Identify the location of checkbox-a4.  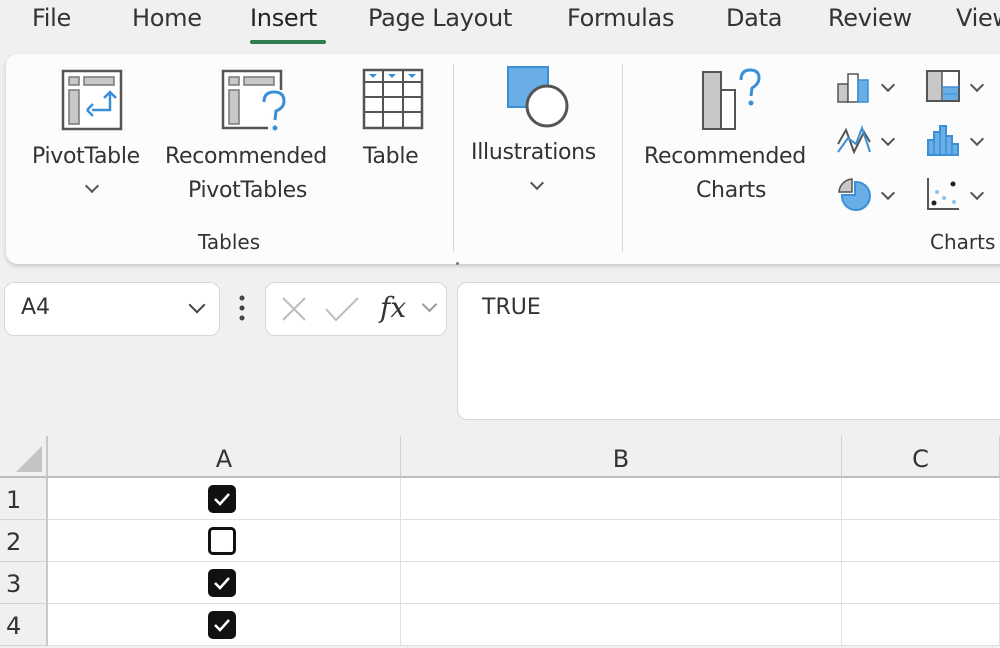
(222, 625).